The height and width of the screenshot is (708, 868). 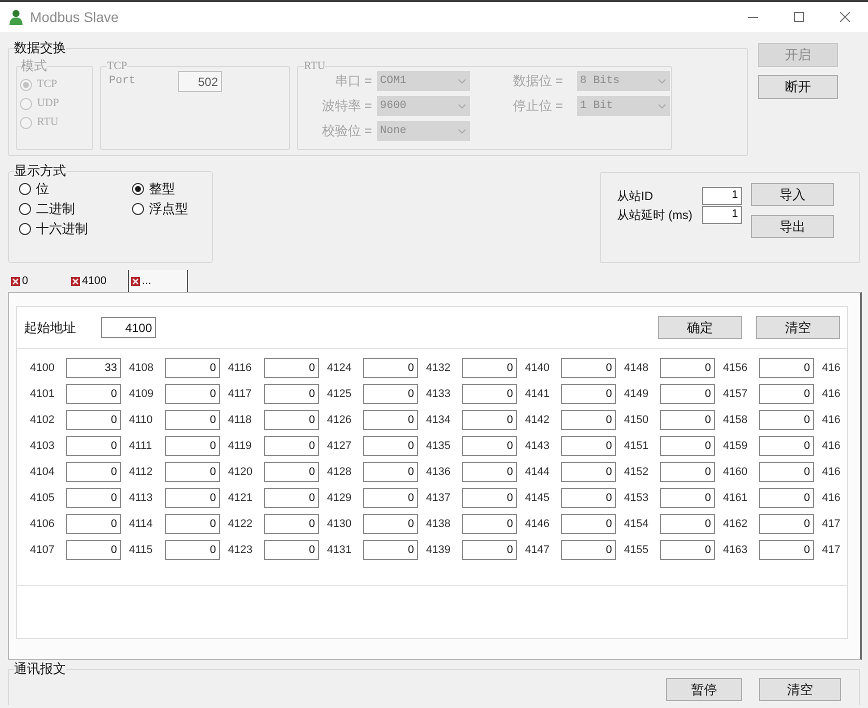 I want to click on window-title: Modbus Slave, so click(x=74, y=17).